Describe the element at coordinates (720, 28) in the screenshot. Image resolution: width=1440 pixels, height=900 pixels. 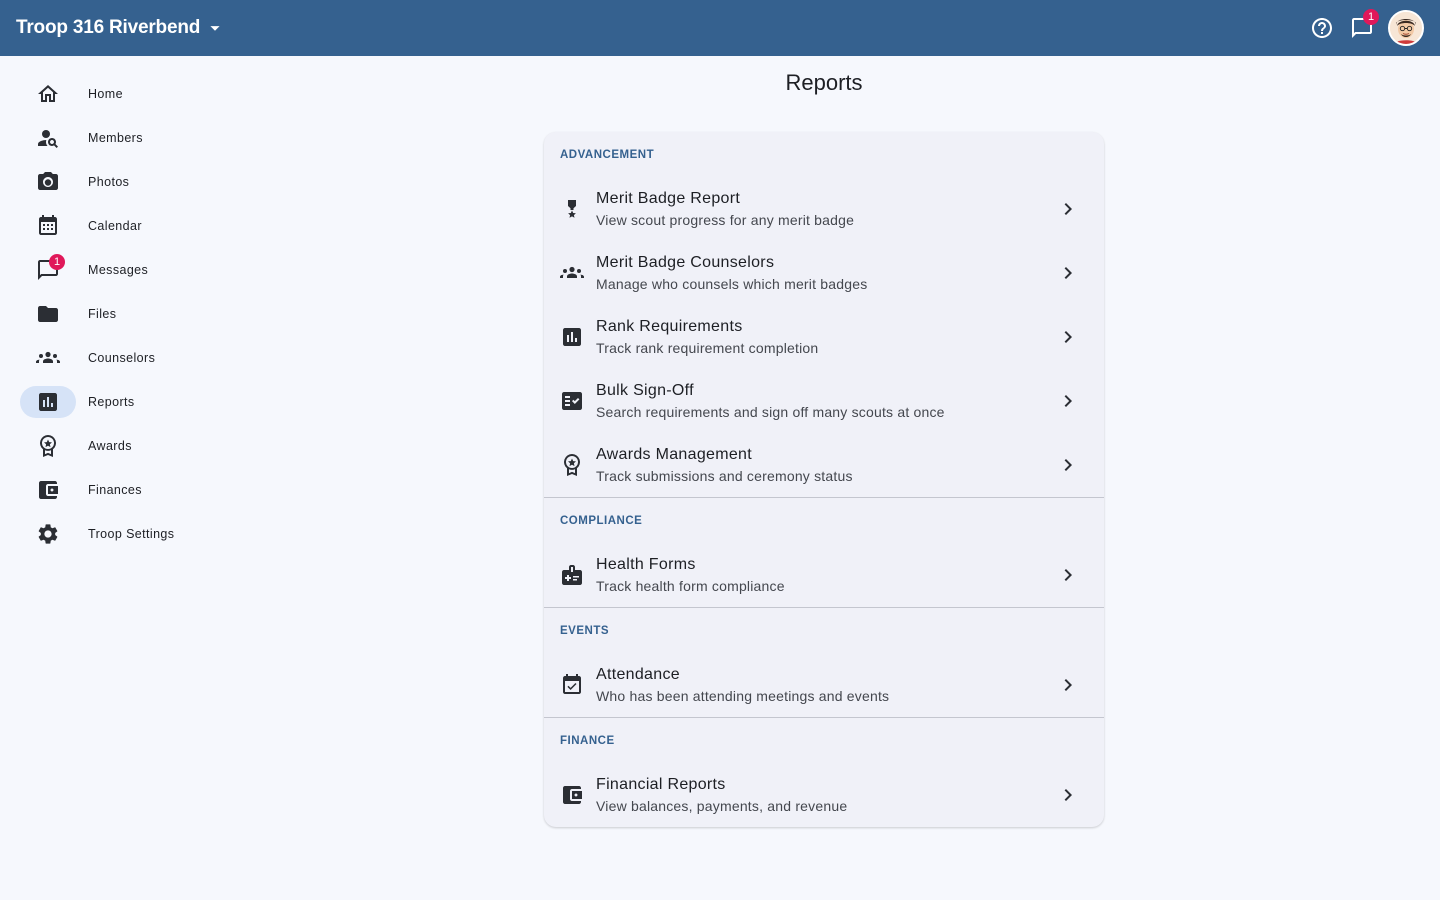
I see `top-app-bar: Troop 316 Riverbend 1` at that location.